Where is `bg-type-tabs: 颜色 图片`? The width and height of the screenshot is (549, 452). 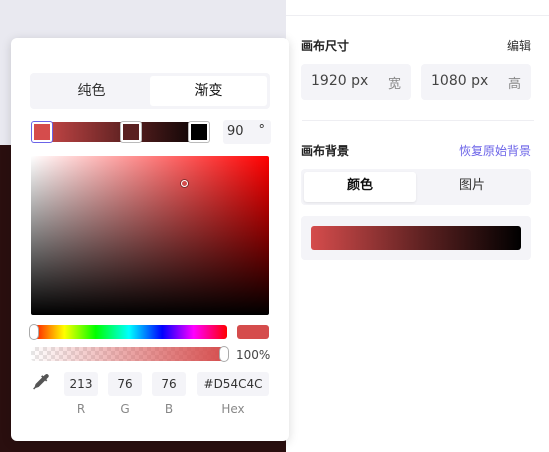 bg-type-tabs: 颜色 图片 is located at coordinates (416, 187).